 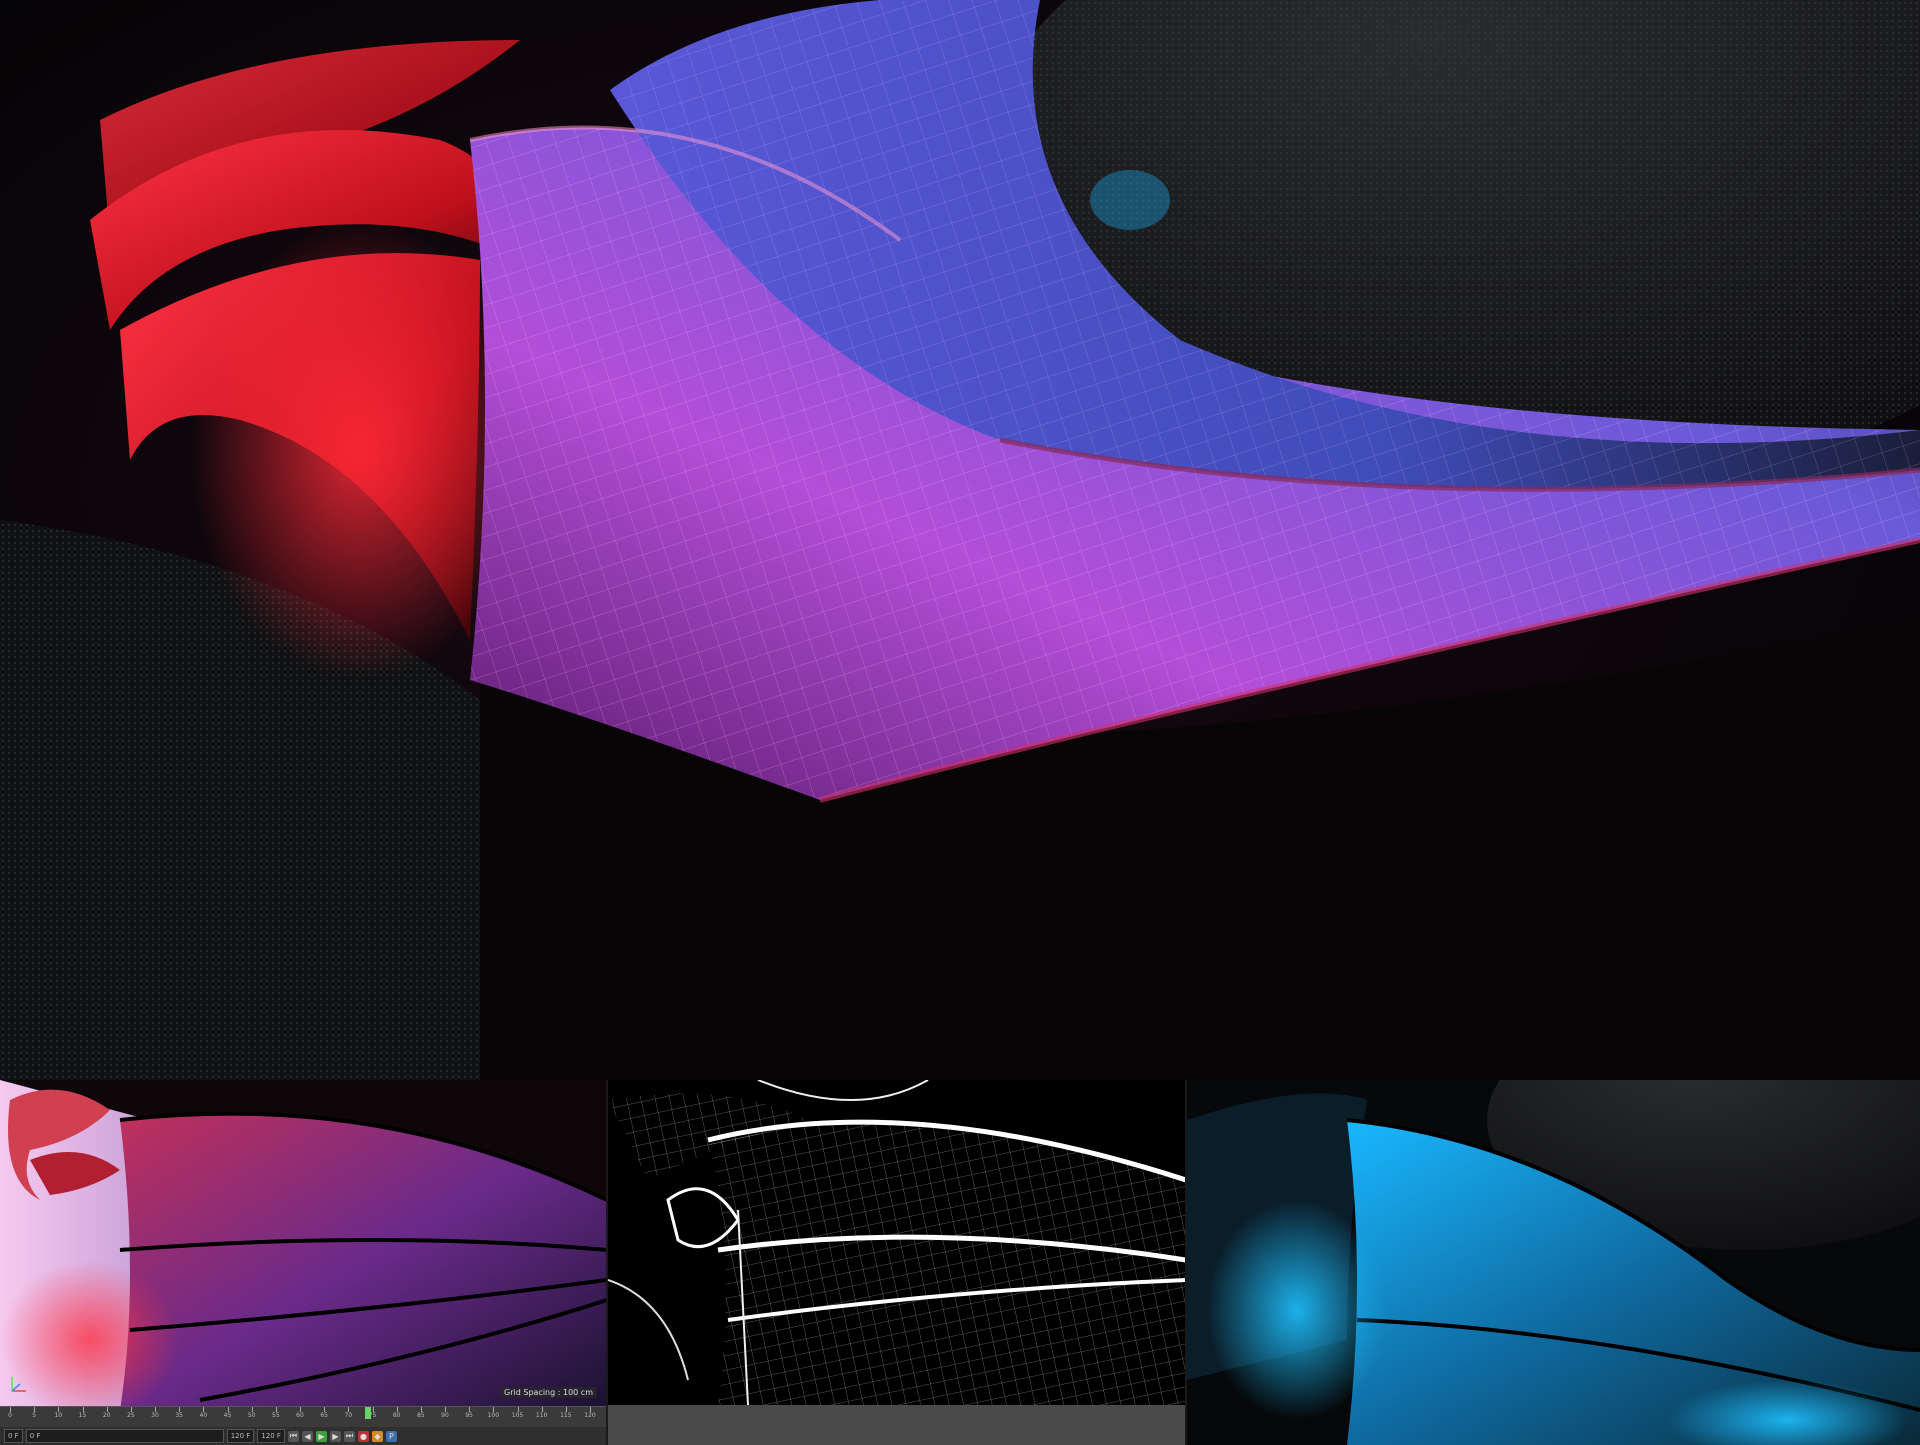 What do you see at coordinates (13, 1436) in the screenshot?
I see `current-frame-field: 0 F` at bounding box center [13, 1436].